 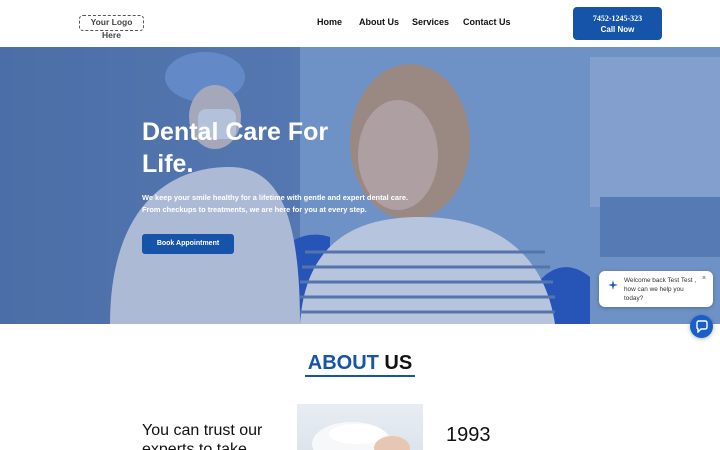 I want to click on nav-home-link: Home, so click(x=329, y=22).